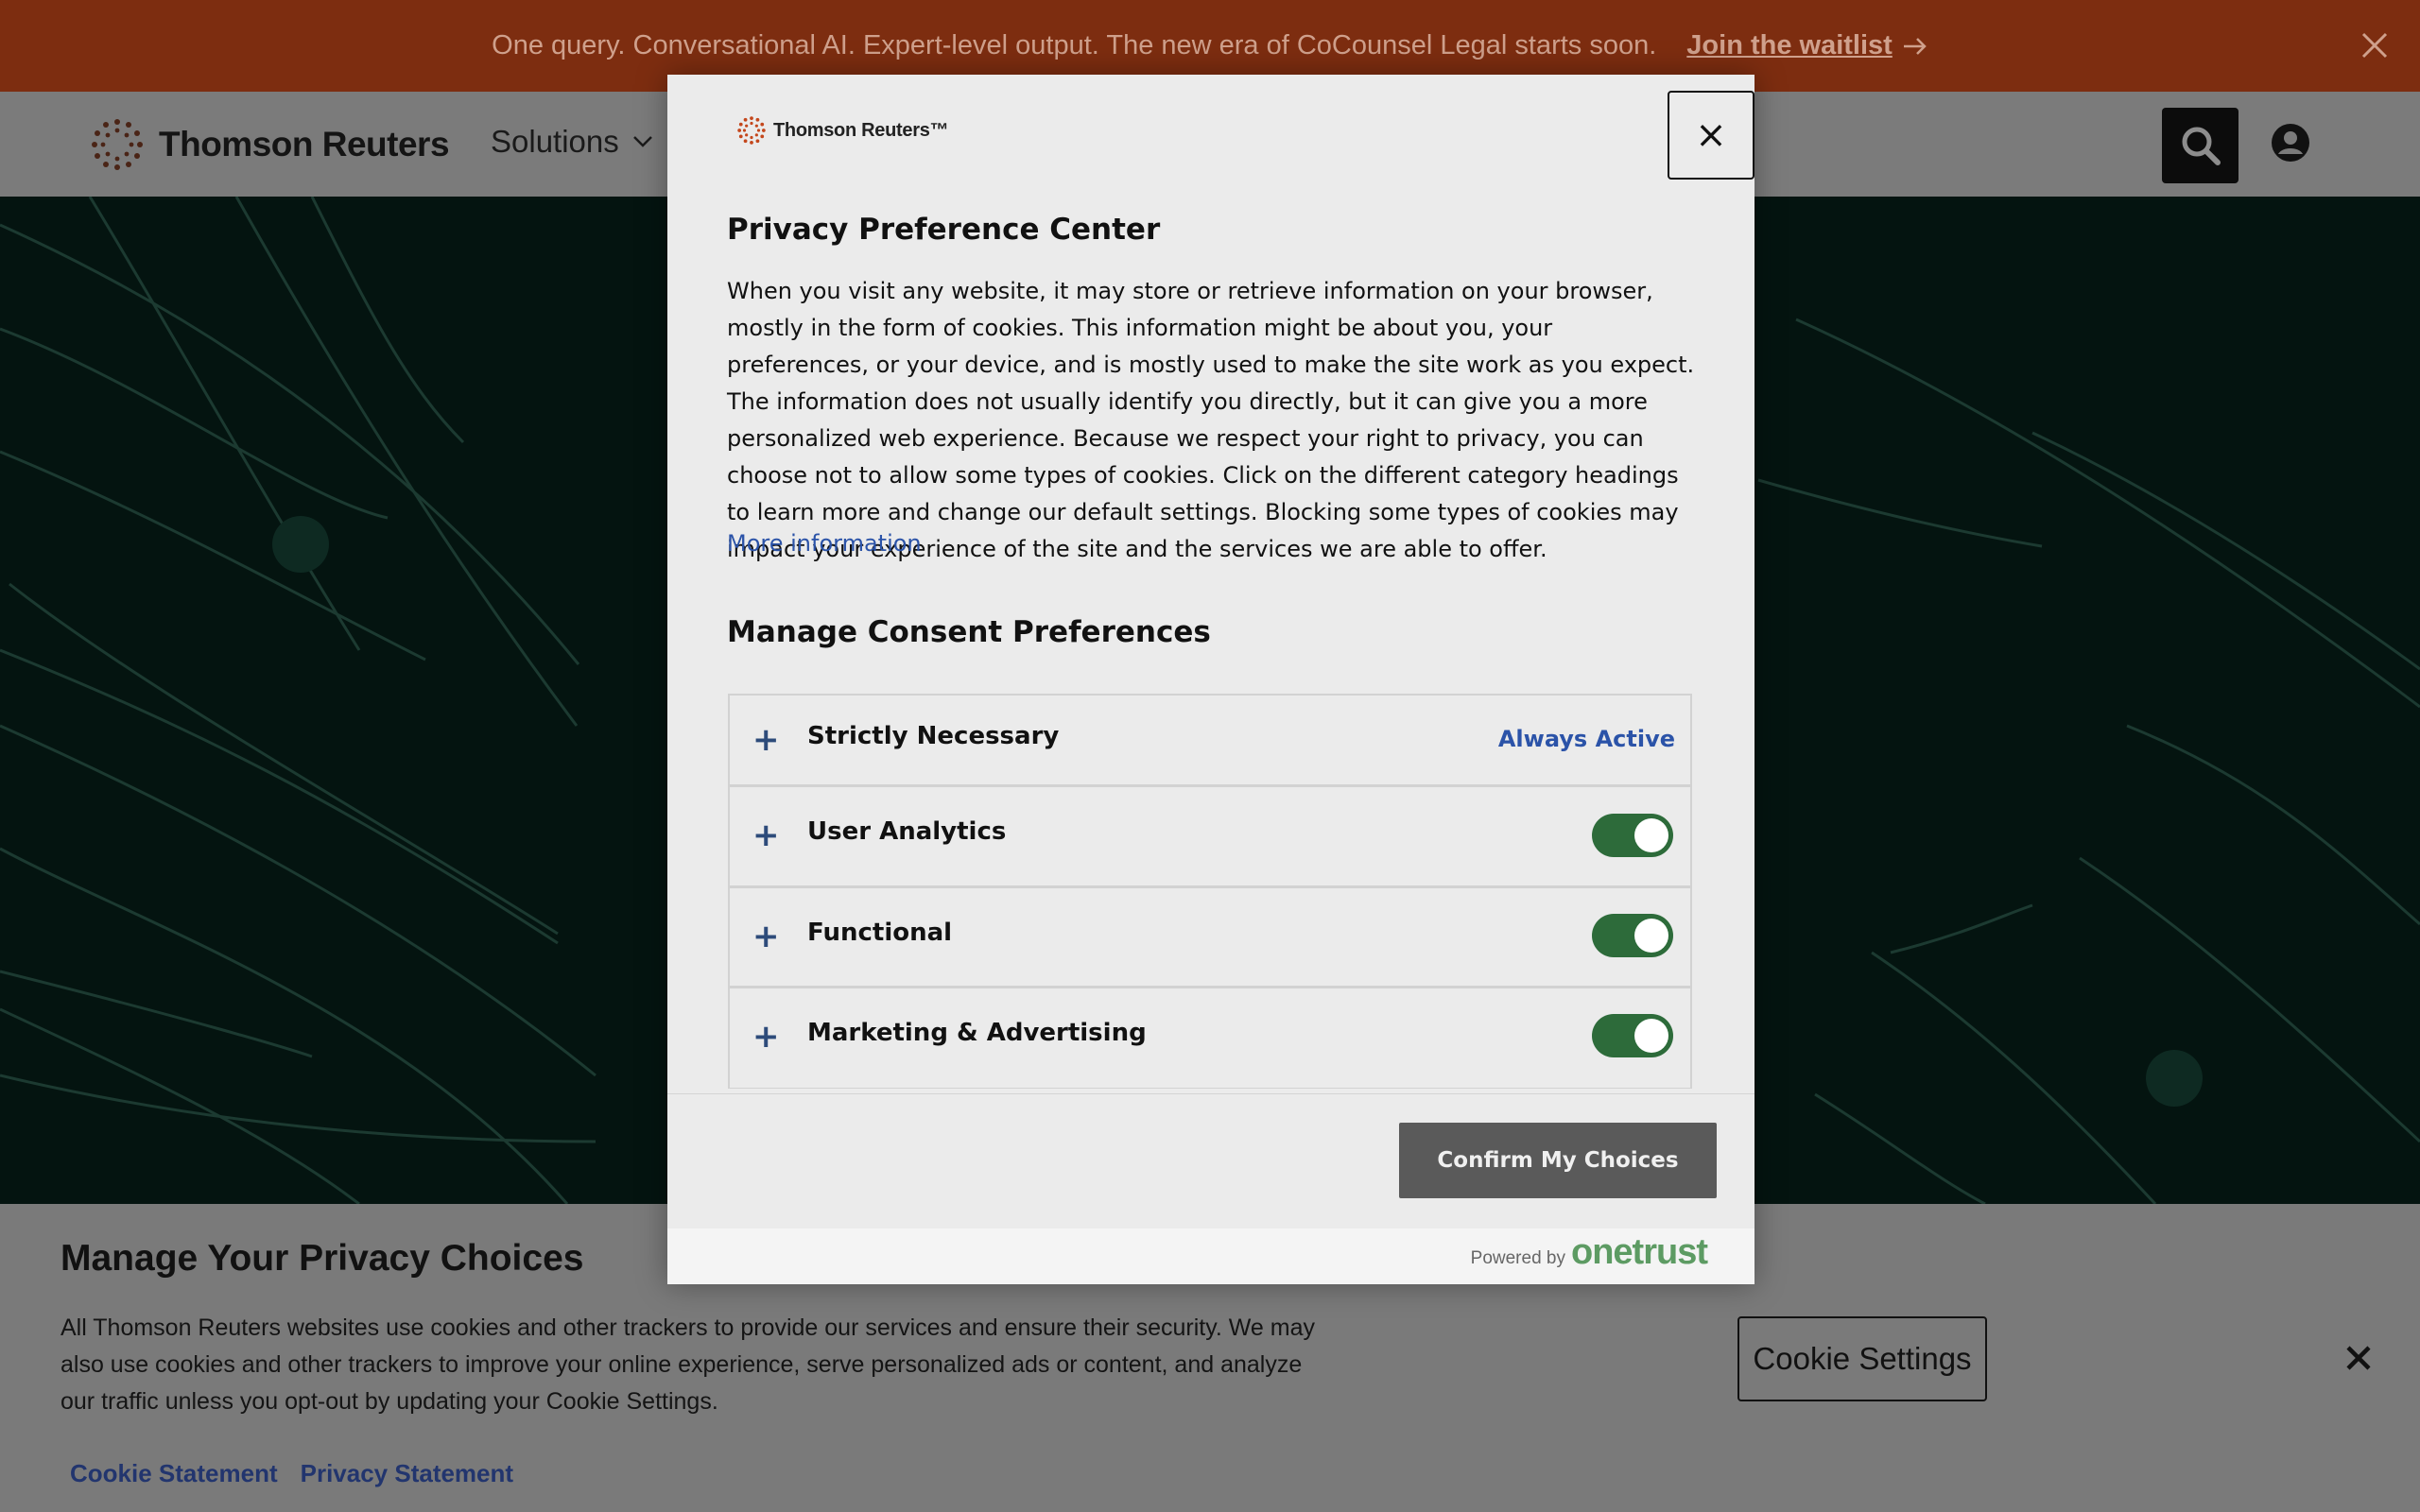 The height and width of the screenshot is (1512, 2420). What do you see at coordinates (1210, 835) in the screenshot?
I see `category-user-analytics: + User Analytics` at bounding box center [1210, 835].